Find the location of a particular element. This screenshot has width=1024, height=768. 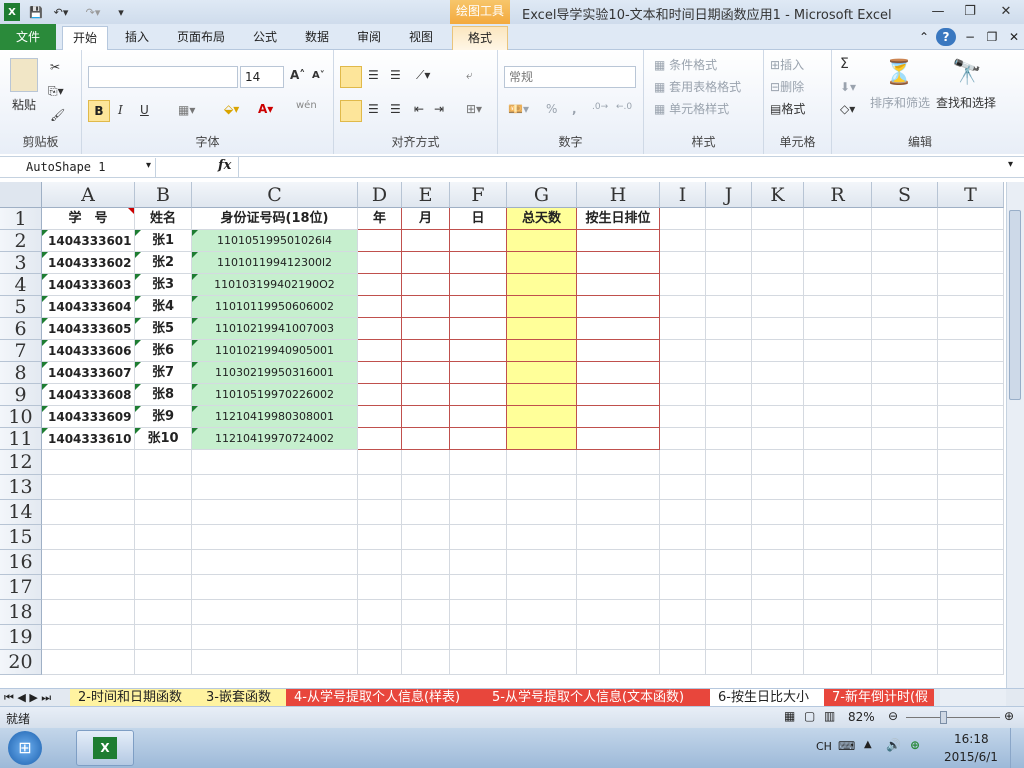

row-header-17: 17 is located at coordinates (21, 587).